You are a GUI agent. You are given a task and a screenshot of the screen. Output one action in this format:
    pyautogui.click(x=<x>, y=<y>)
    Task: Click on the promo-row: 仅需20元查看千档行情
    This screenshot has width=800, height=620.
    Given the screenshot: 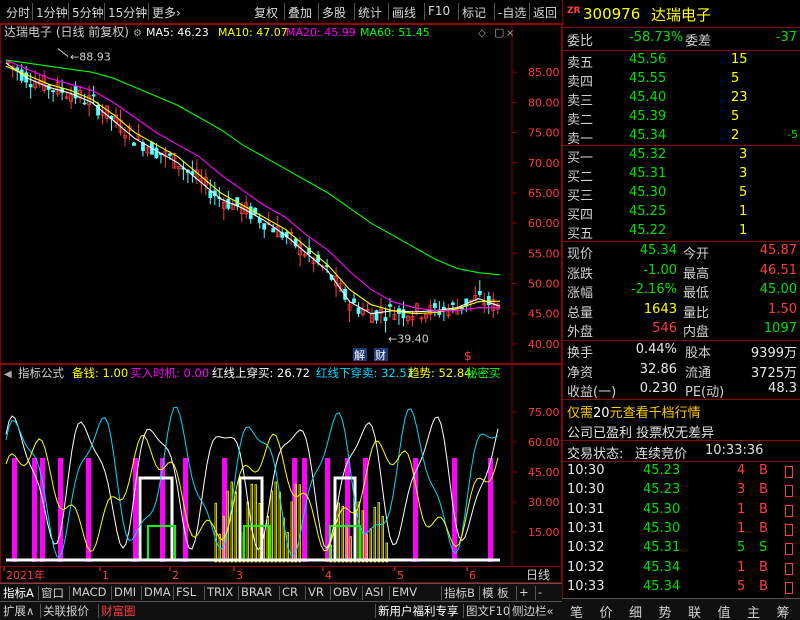 What is the action you would take?
    pyautogui.click(x=681, y=410)
    